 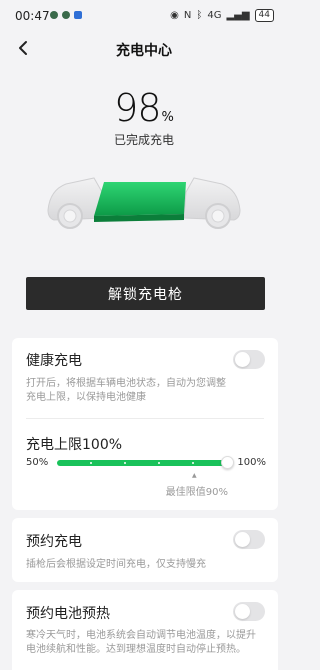 I want to click on charge-percent-sign: %, so click(x=167, y=117).